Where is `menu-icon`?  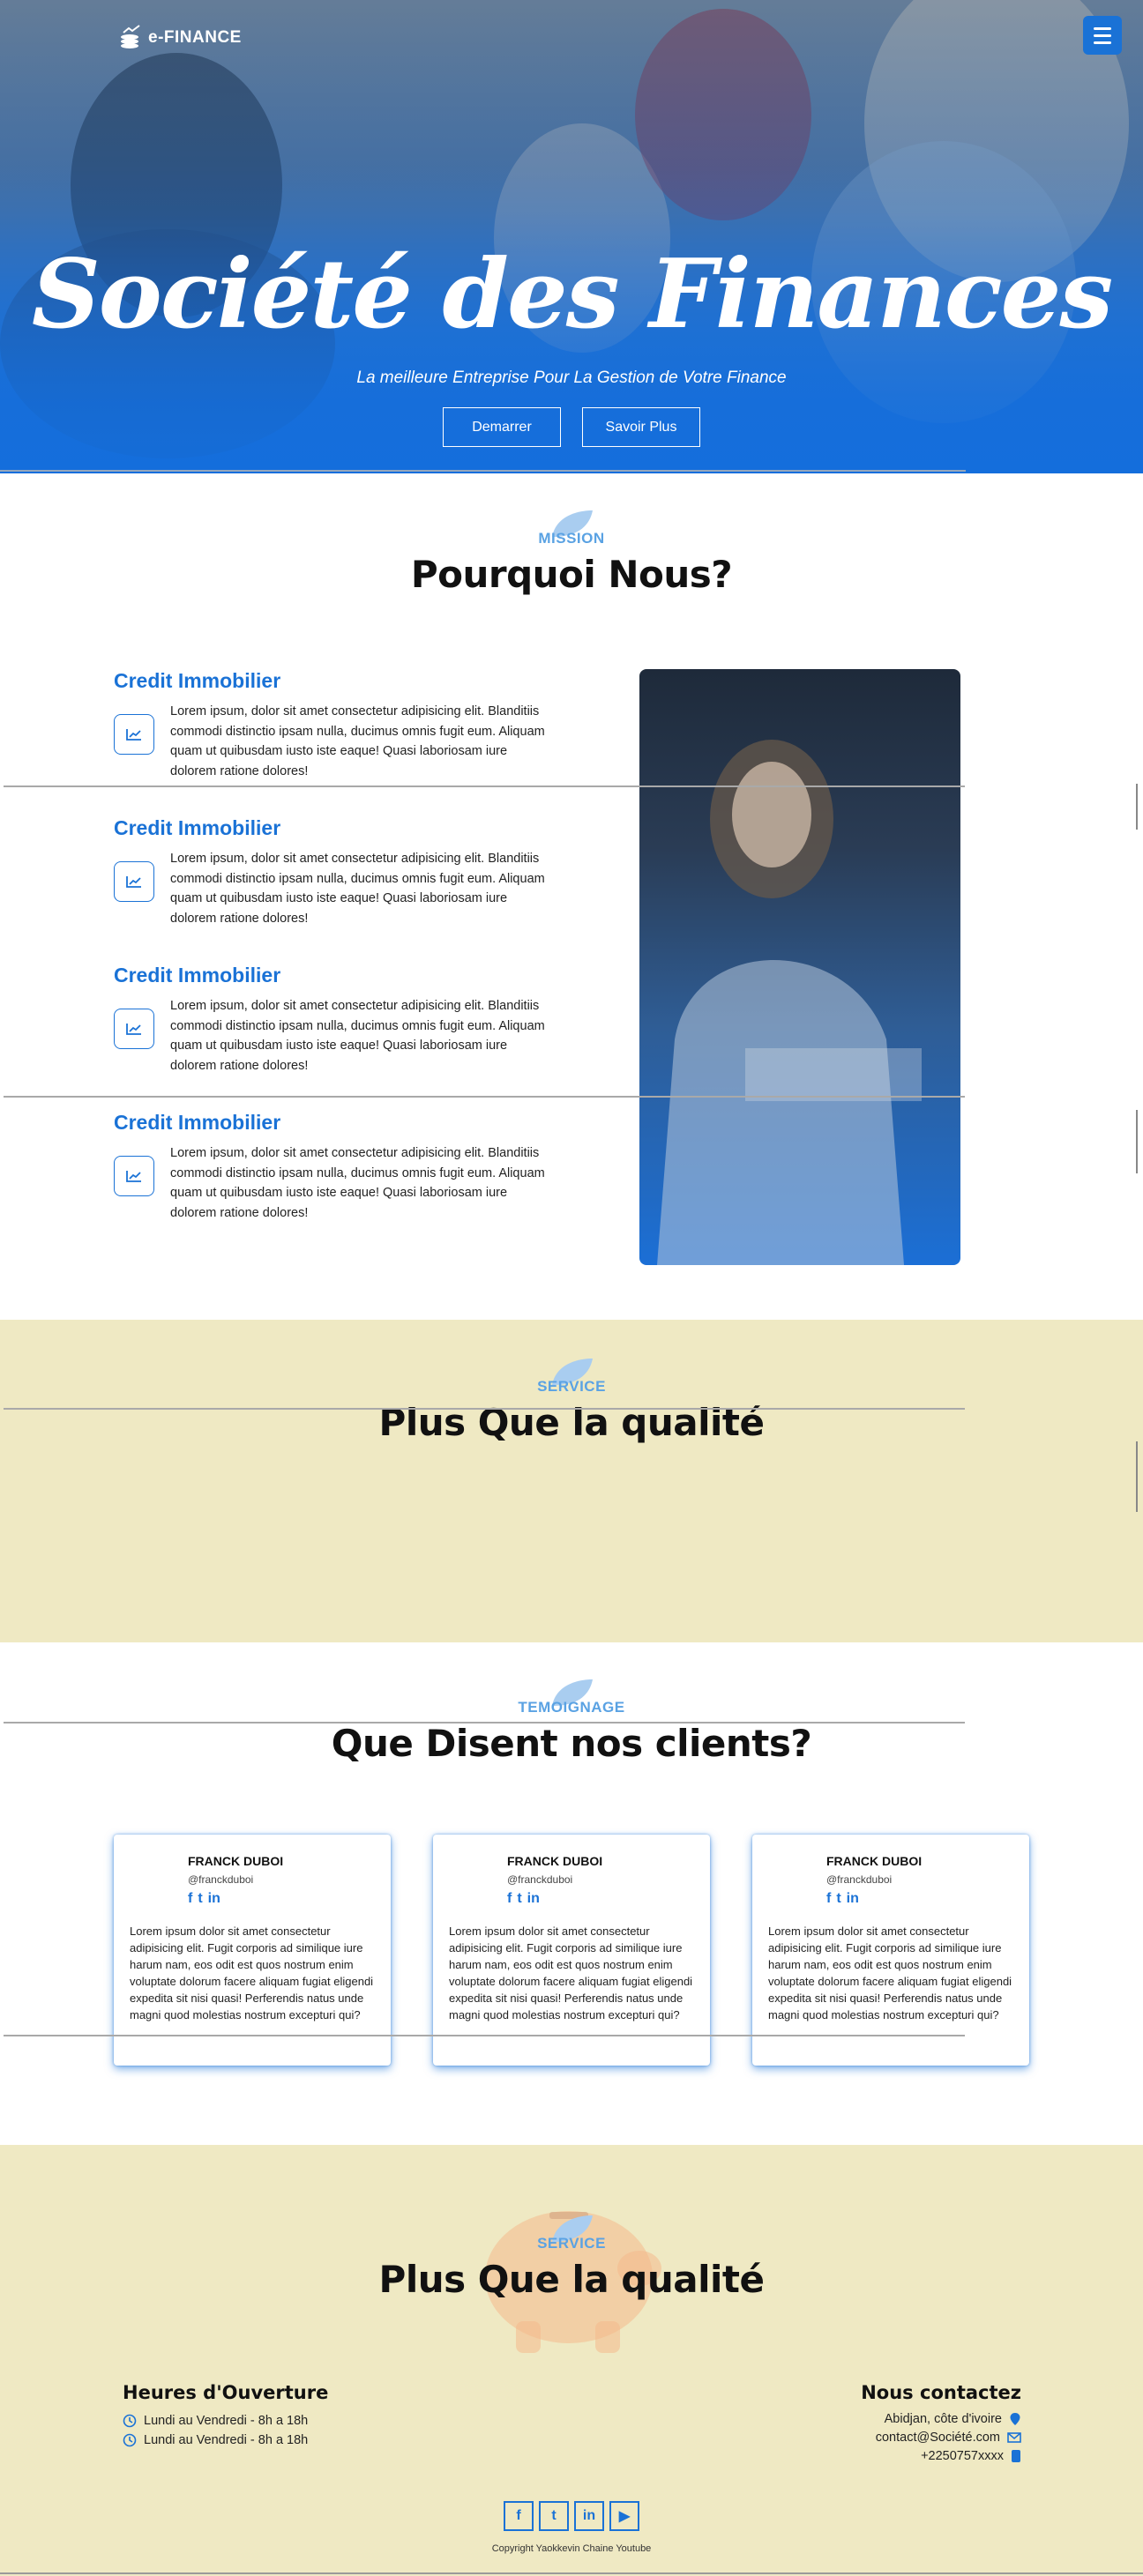 menu-icon is located at coordinates (1102, 28).